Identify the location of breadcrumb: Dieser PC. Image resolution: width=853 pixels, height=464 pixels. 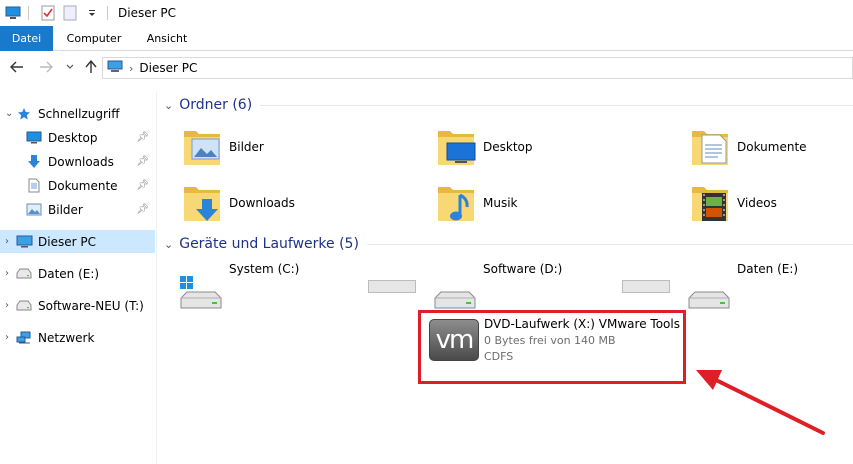
(168, 68).